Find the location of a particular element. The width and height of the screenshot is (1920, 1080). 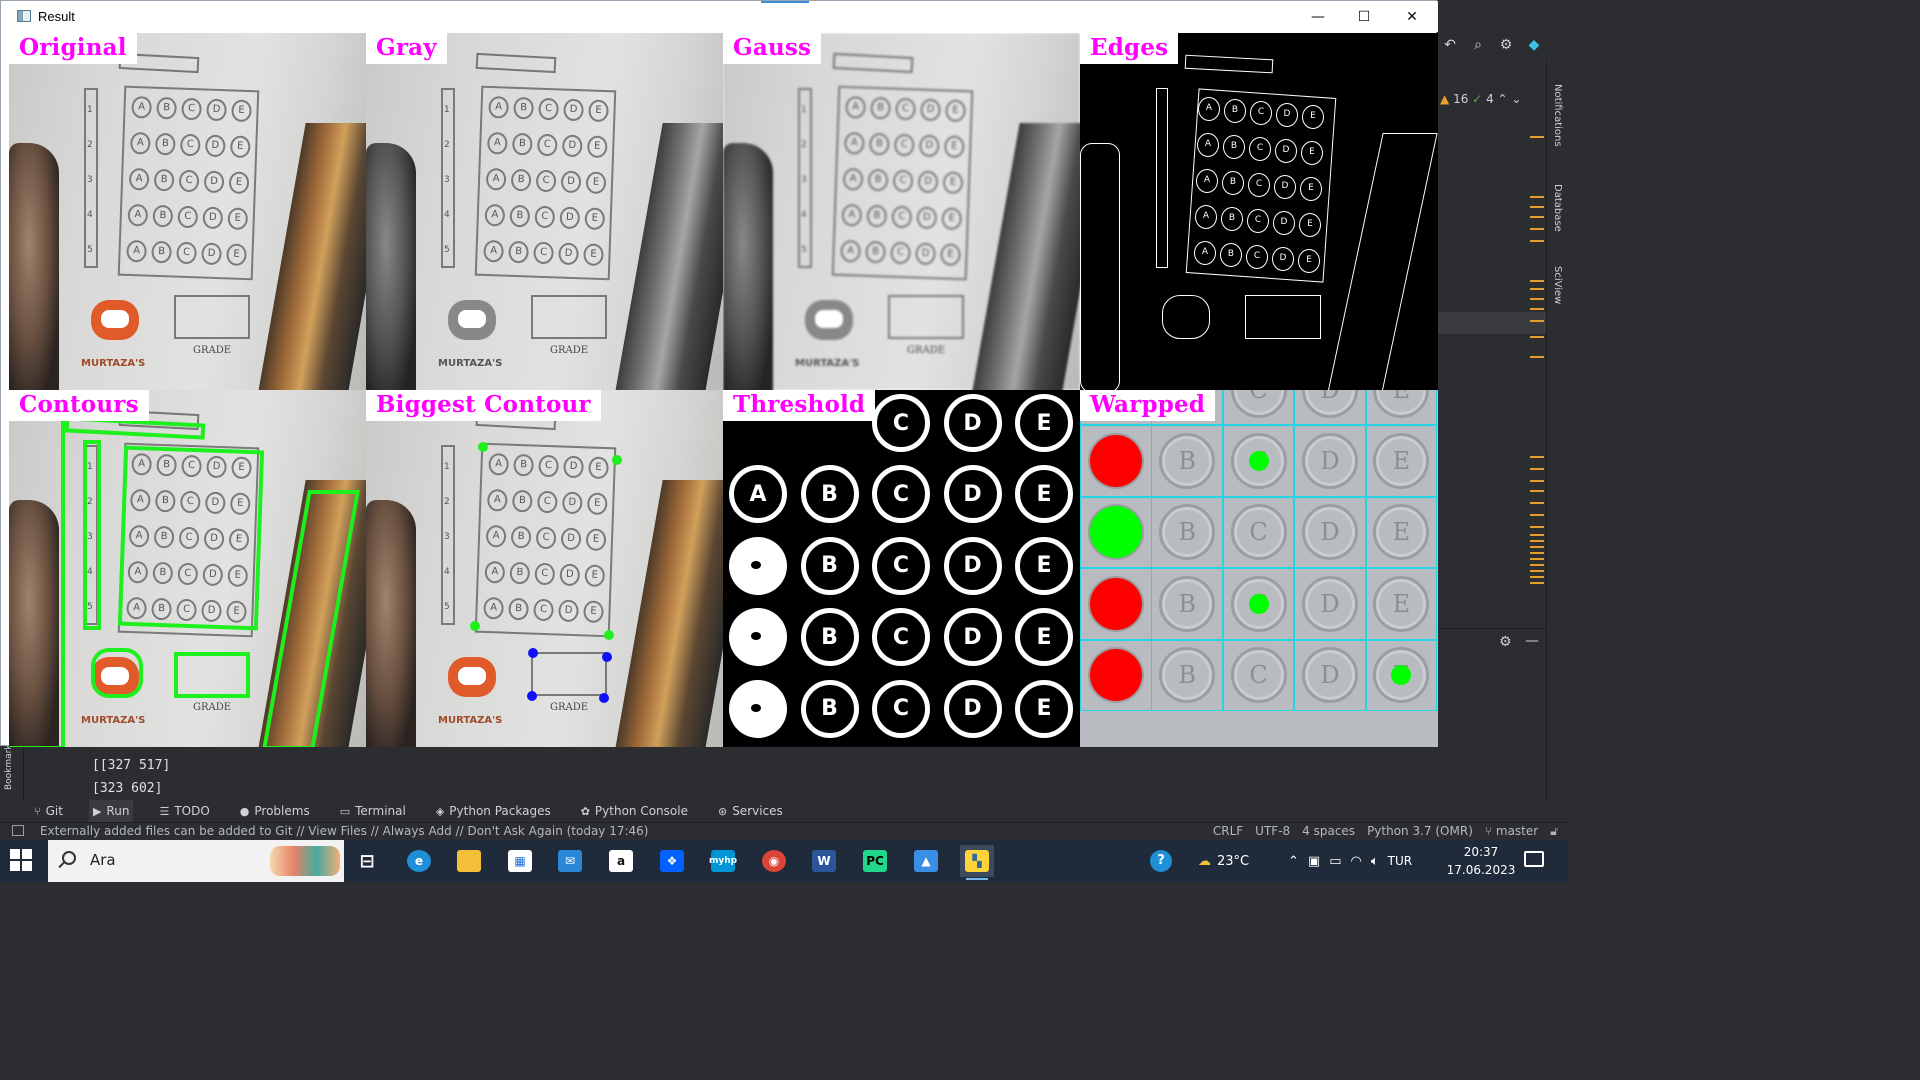

wifi-icon: ◠ is located at coordinates (1356, 861).